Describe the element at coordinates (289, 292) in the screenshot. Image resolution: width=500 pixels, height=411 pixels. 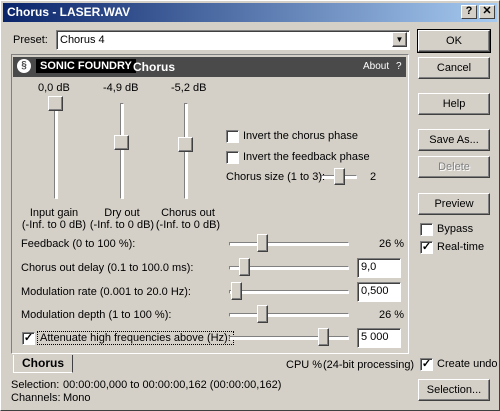
I see `modulation-rate-track` at that location.